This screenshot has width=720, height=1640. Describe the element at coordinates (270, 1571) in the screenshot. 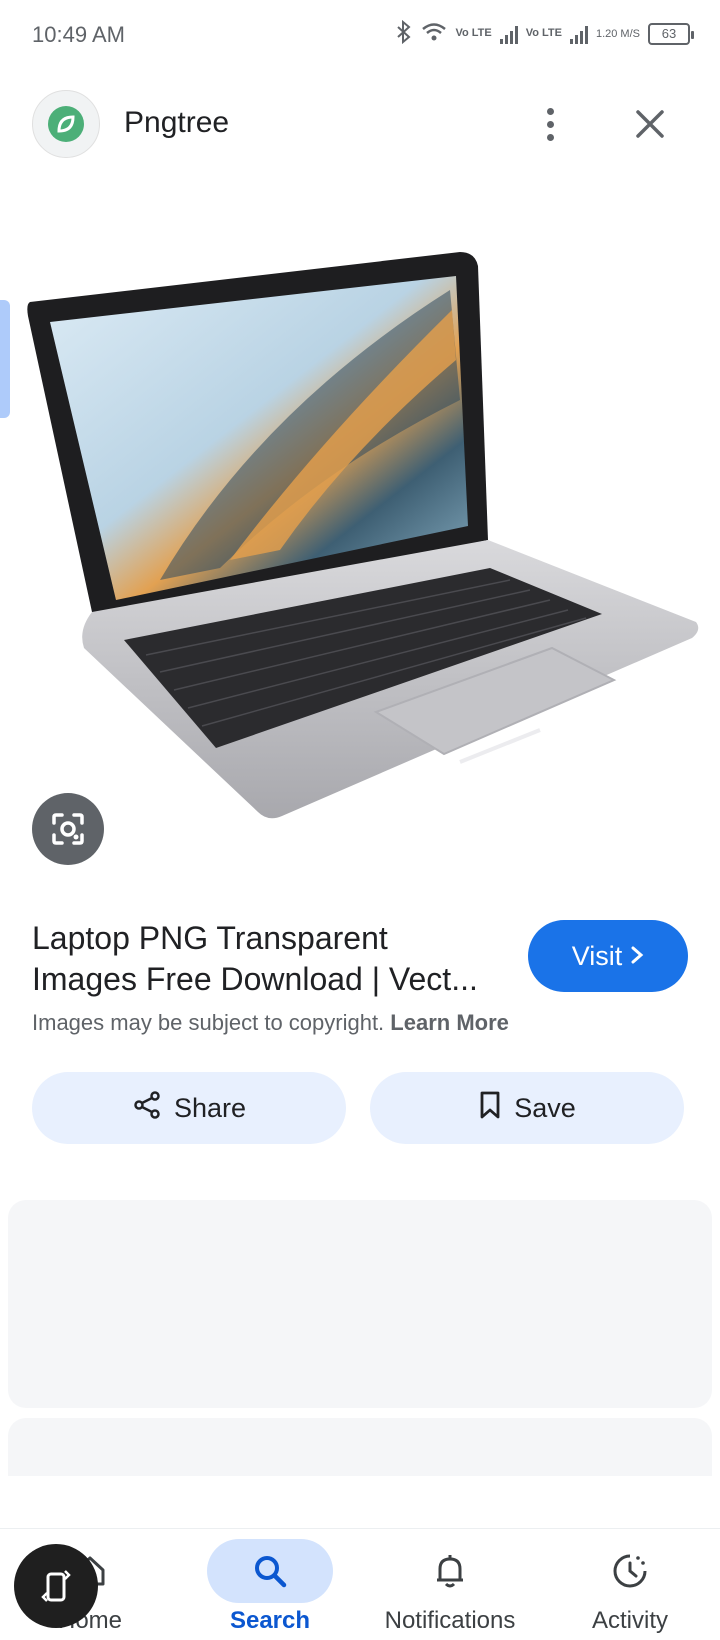

I see `search-icon` at that location.